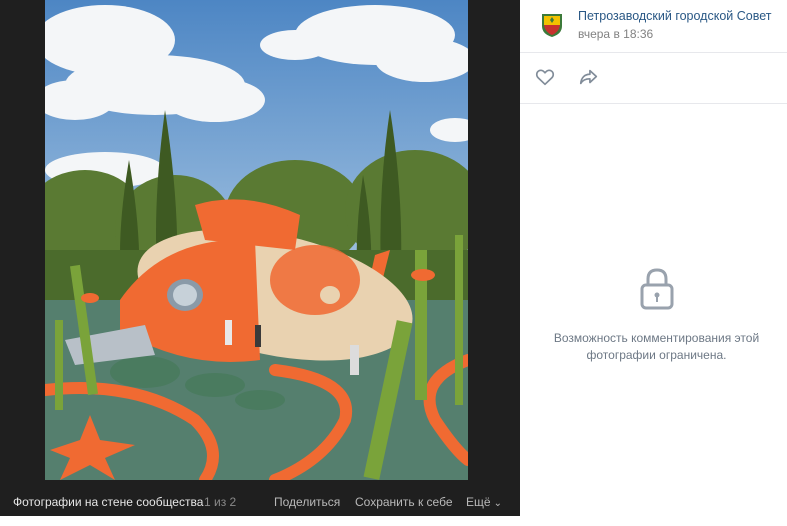 This screenshot has height=526, width=787. Describe the element at coordinates (108, 502) in the screenshot. I see `album-link: Фотографии на стене сообщества` at that location.